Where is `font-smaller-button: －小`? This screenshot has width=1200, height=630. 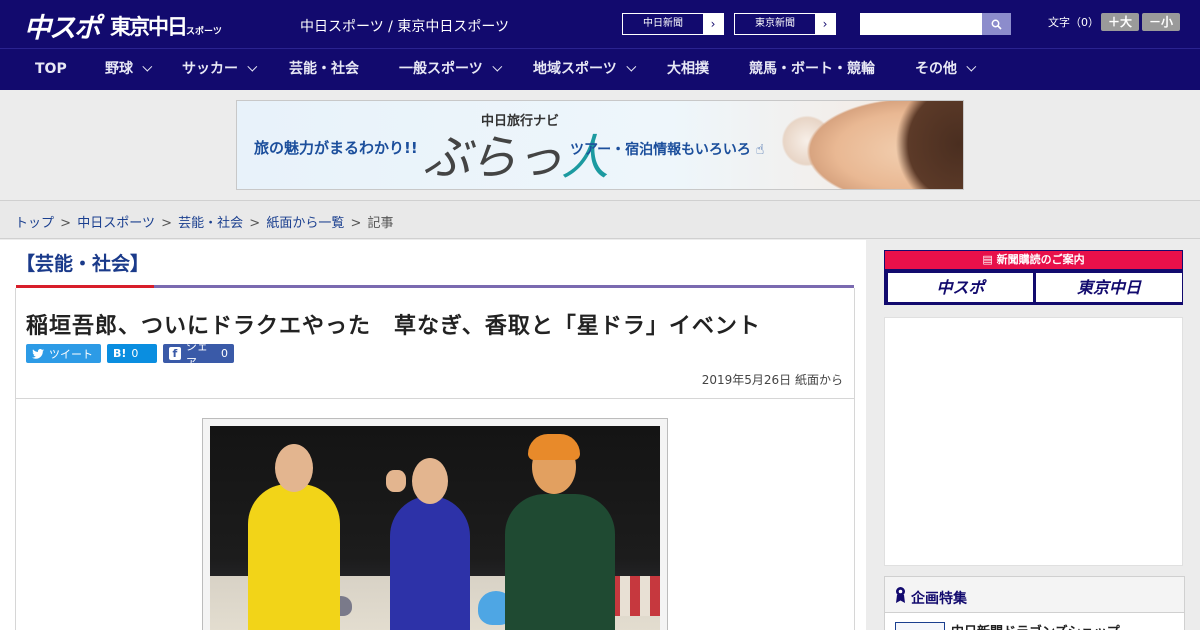
font-smaller-button: －小 is located at coordinates (1161, 22).